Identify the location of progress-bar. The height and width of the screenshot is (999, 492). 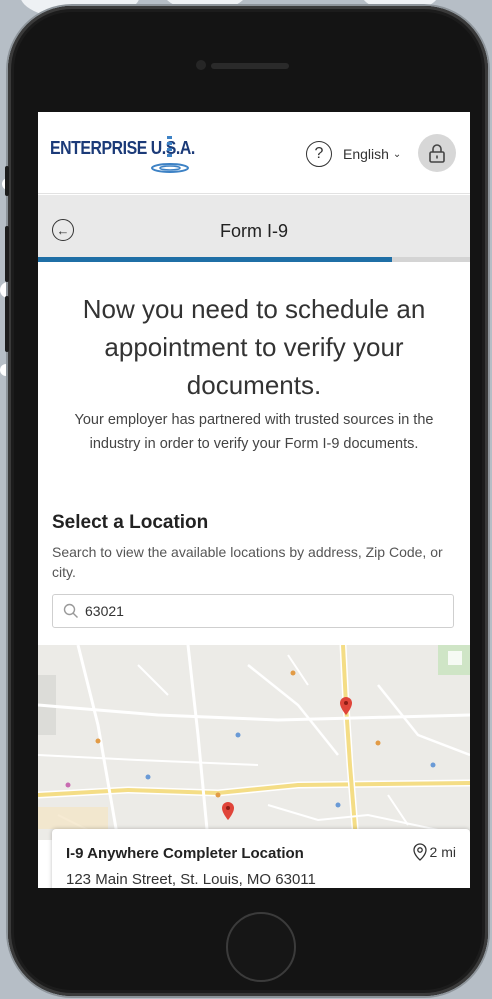
(254, 259).